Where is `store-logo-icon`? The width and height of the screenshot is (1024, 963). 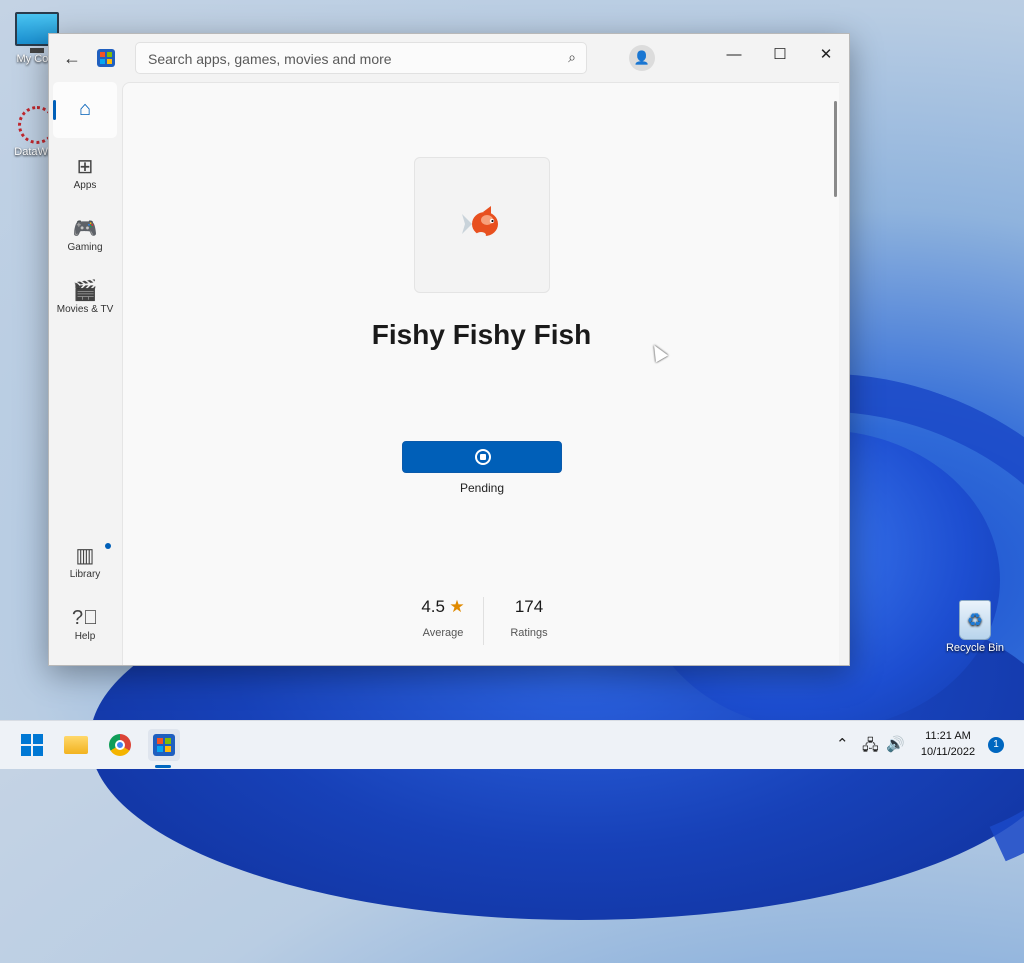 store-logo-icon is located at coordinates (106, 58).